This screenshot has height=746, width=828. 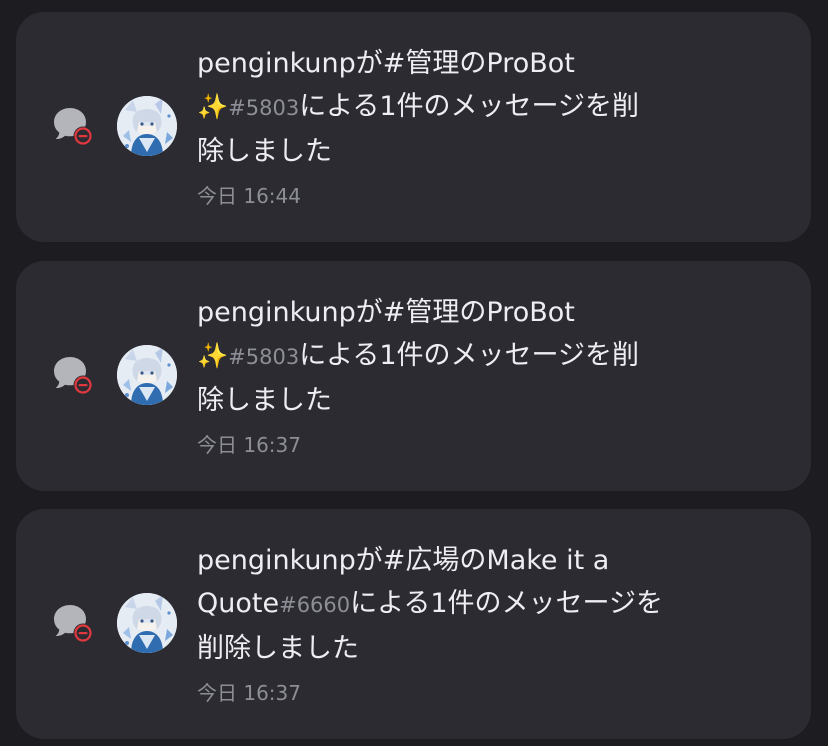 What do you see at coordinates (238, 603) in the screenshot?
I see `bot-name: Quote` at bounding box center [238, 603].